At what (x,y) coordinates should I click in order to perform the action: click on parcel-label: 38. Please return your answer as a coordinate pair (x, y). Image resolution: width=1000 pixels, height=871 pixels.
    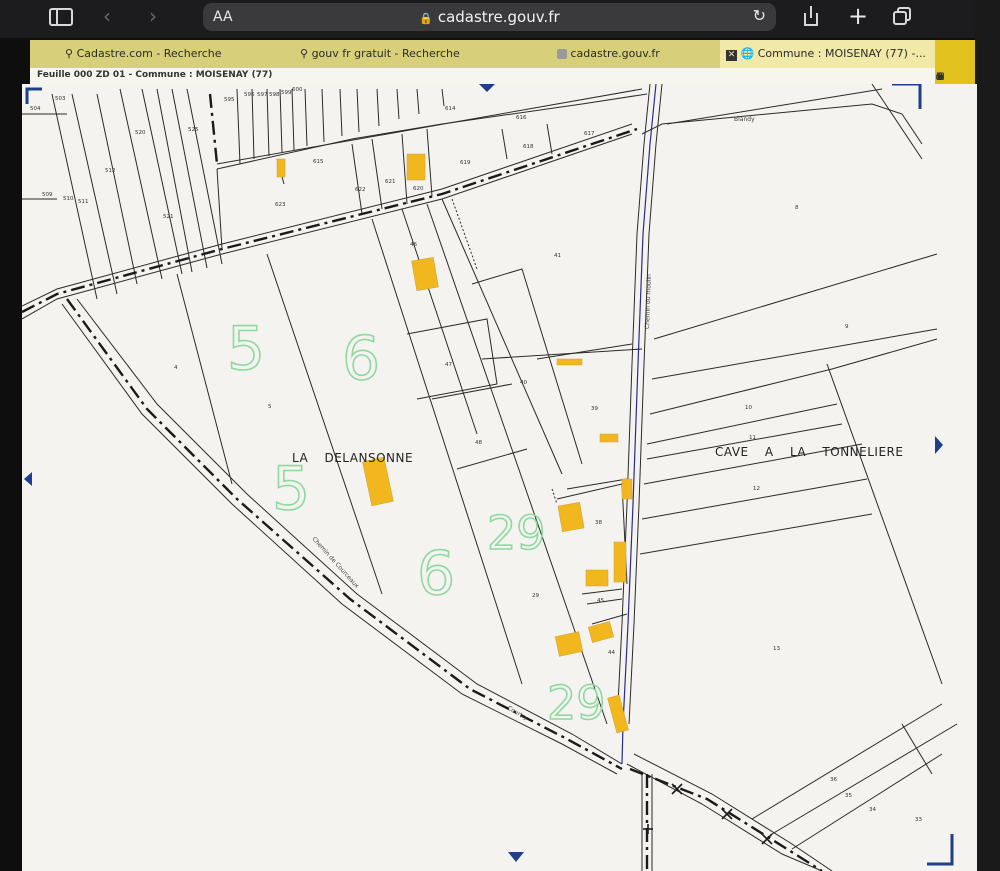
    Looking at the image, I should click on (598, 523).